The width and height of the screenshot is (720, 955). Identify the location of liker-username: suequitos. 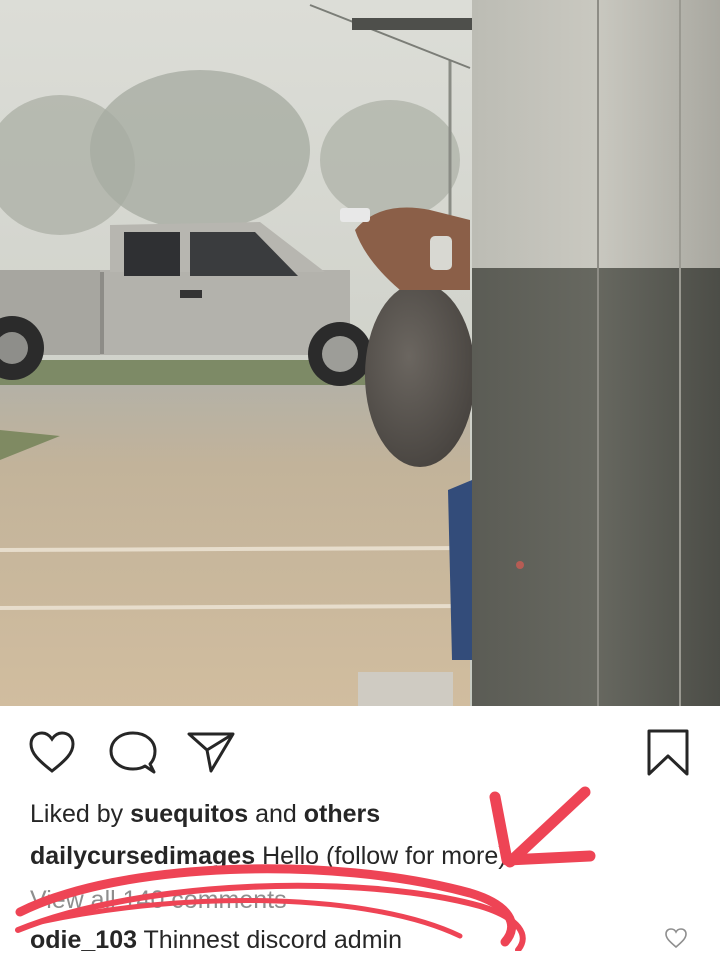
(189, 814).